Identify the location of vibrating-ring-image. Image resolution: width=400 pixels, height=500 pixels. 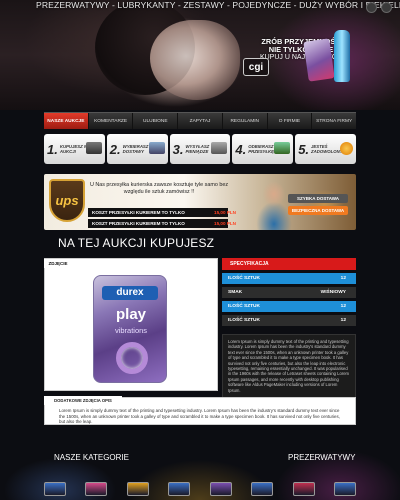
(132, 358).